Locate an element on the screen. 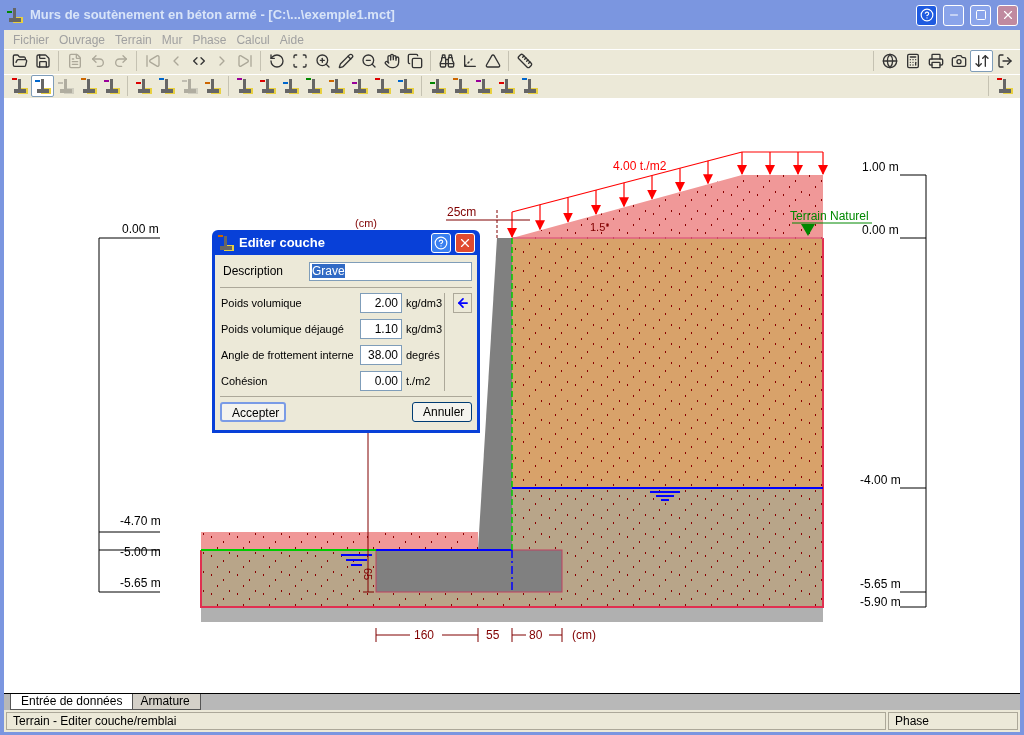  save-icon is located at coordinates (42, 61).